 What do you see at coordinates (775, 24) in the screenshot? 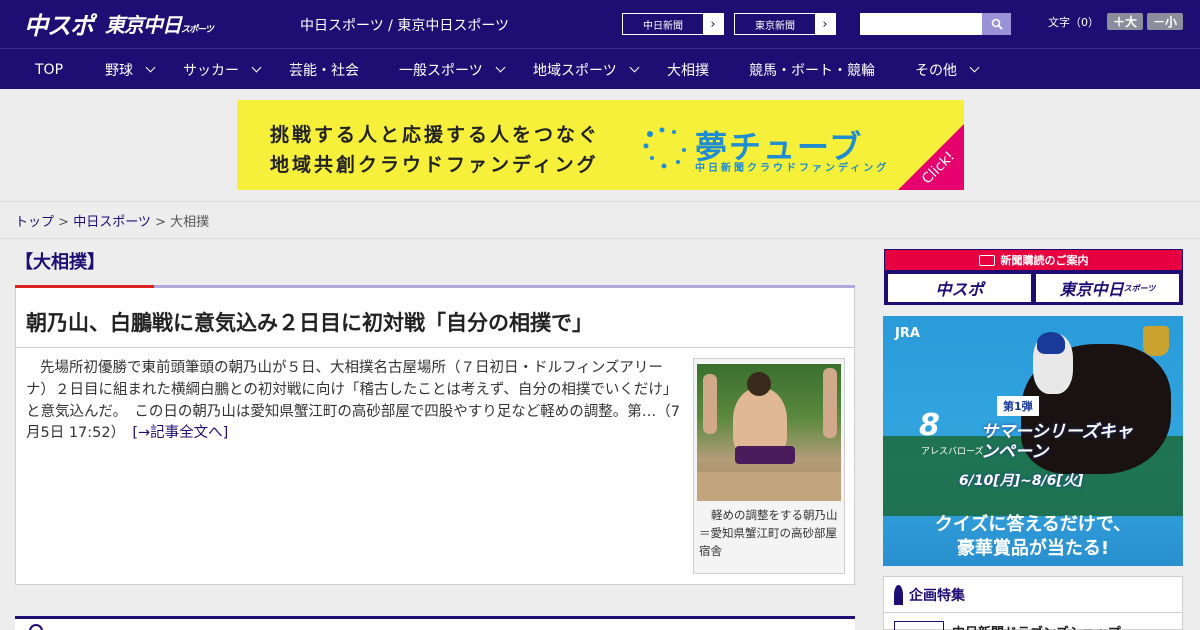
I see `tokyo-shimbun-label: 東京新聞` at bounding box center [775, 24].